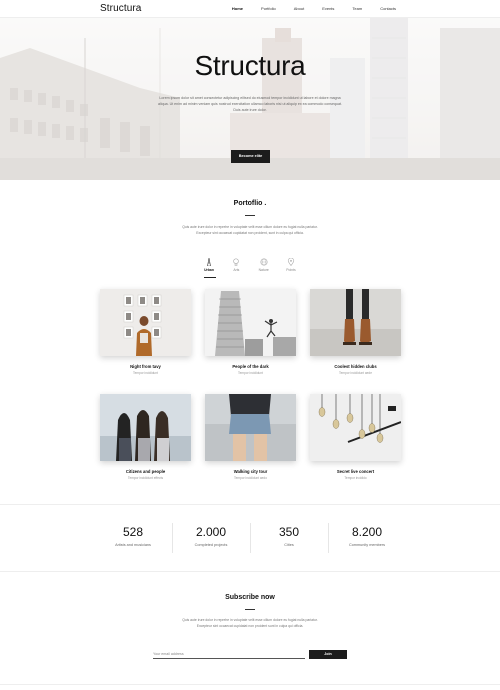 The image size is (500, 690). Describe the element at coordinates (268, 8) in the screenshot. I see `nav-portfolio: Portfolio` at that location.